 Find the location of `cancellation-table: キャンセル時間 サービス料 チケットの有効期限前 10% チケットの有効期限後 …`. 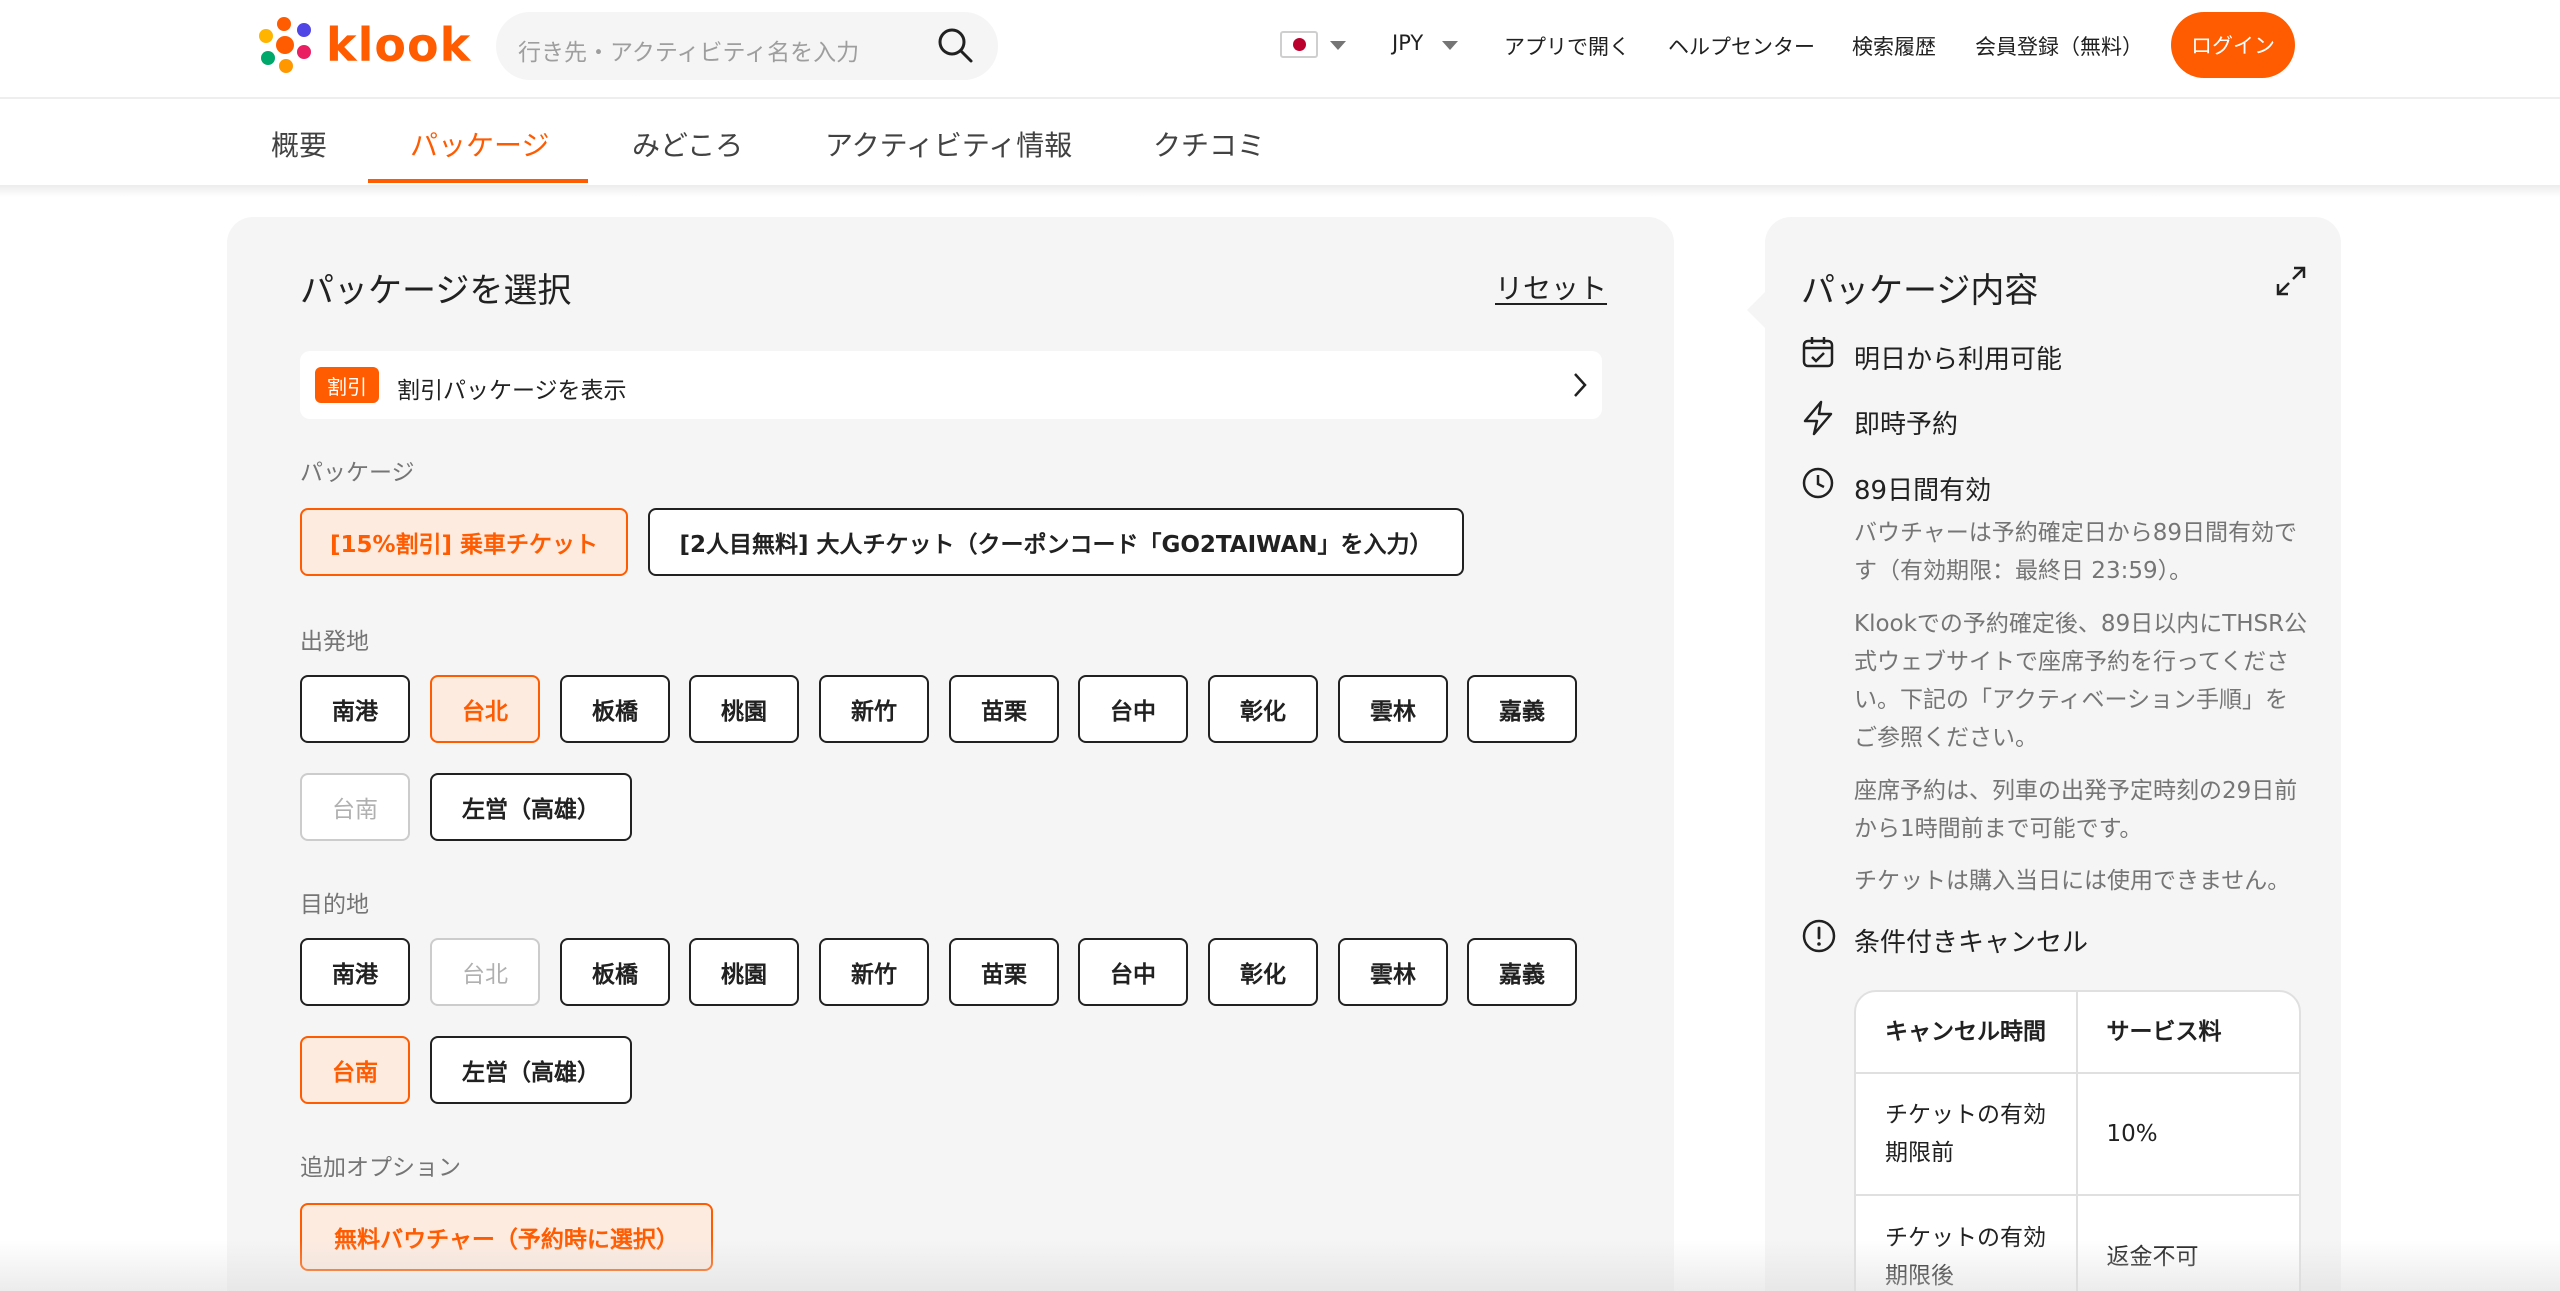

cancellation-table: キャンセル時間 サービス料 チケットの有効期限前 10% チケットの有効期限後 … is located at coordinates (2077, 1140).